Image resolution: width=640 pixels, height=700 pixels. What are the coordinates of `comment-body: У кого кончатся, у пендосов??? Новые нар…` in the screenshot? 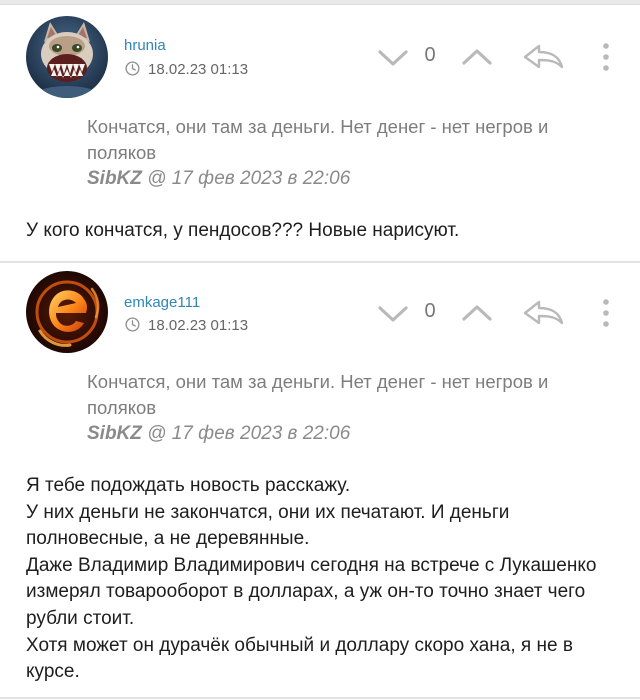 It's located at (243, 230).